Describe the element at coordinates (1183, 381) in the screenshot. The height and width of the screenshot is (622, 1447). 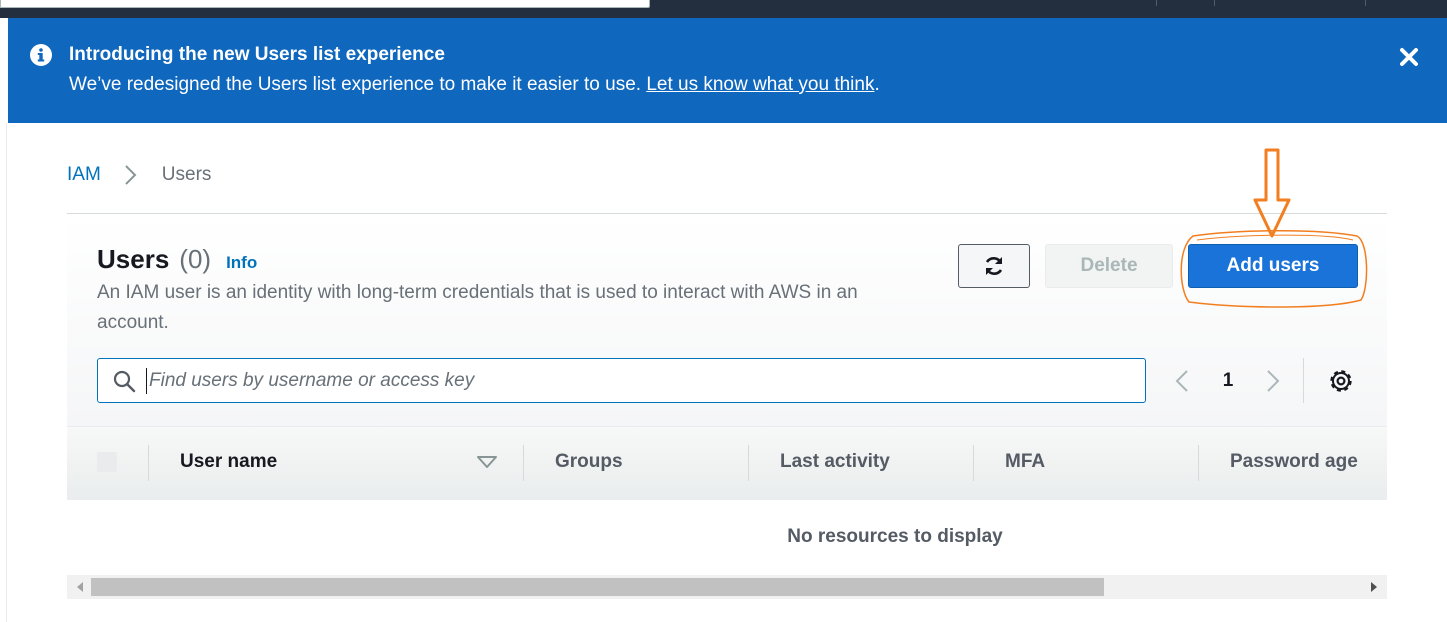
I see `chevron-left-icon` at that location.